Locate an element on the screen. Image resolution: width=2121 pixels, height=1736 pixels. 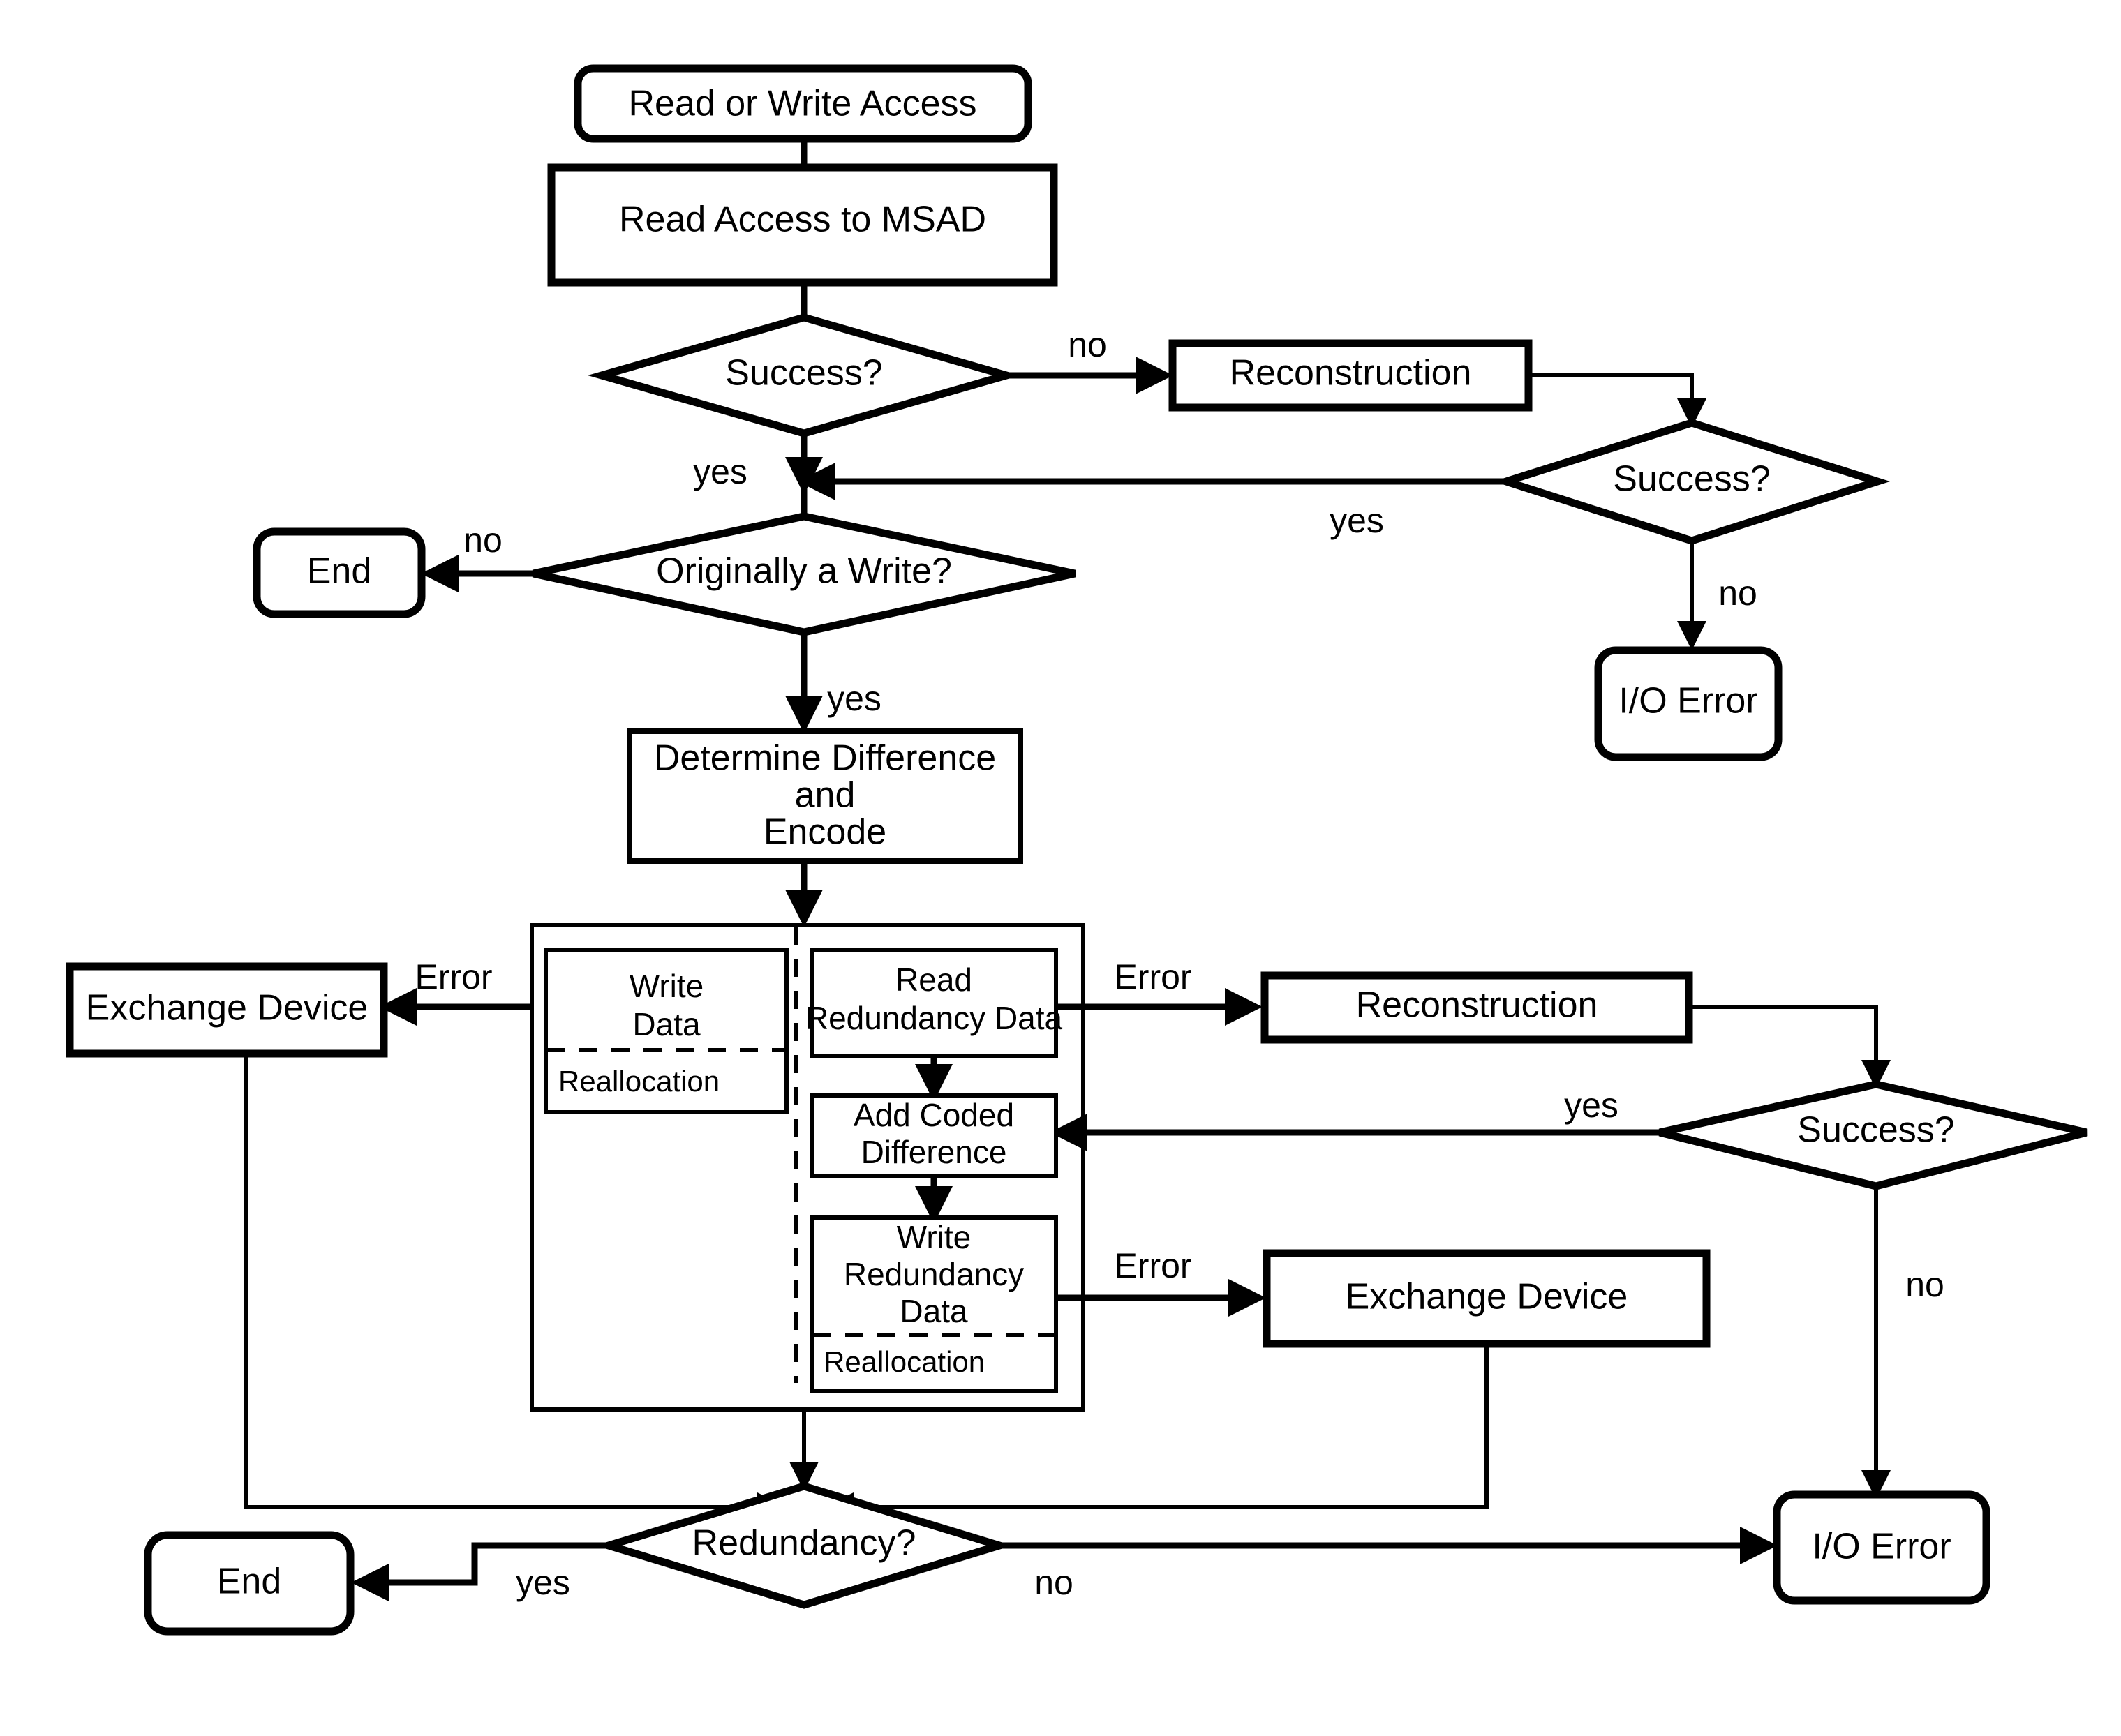
edge-reconstruction2-to-success3 is located at coordinates (1790, 1047).